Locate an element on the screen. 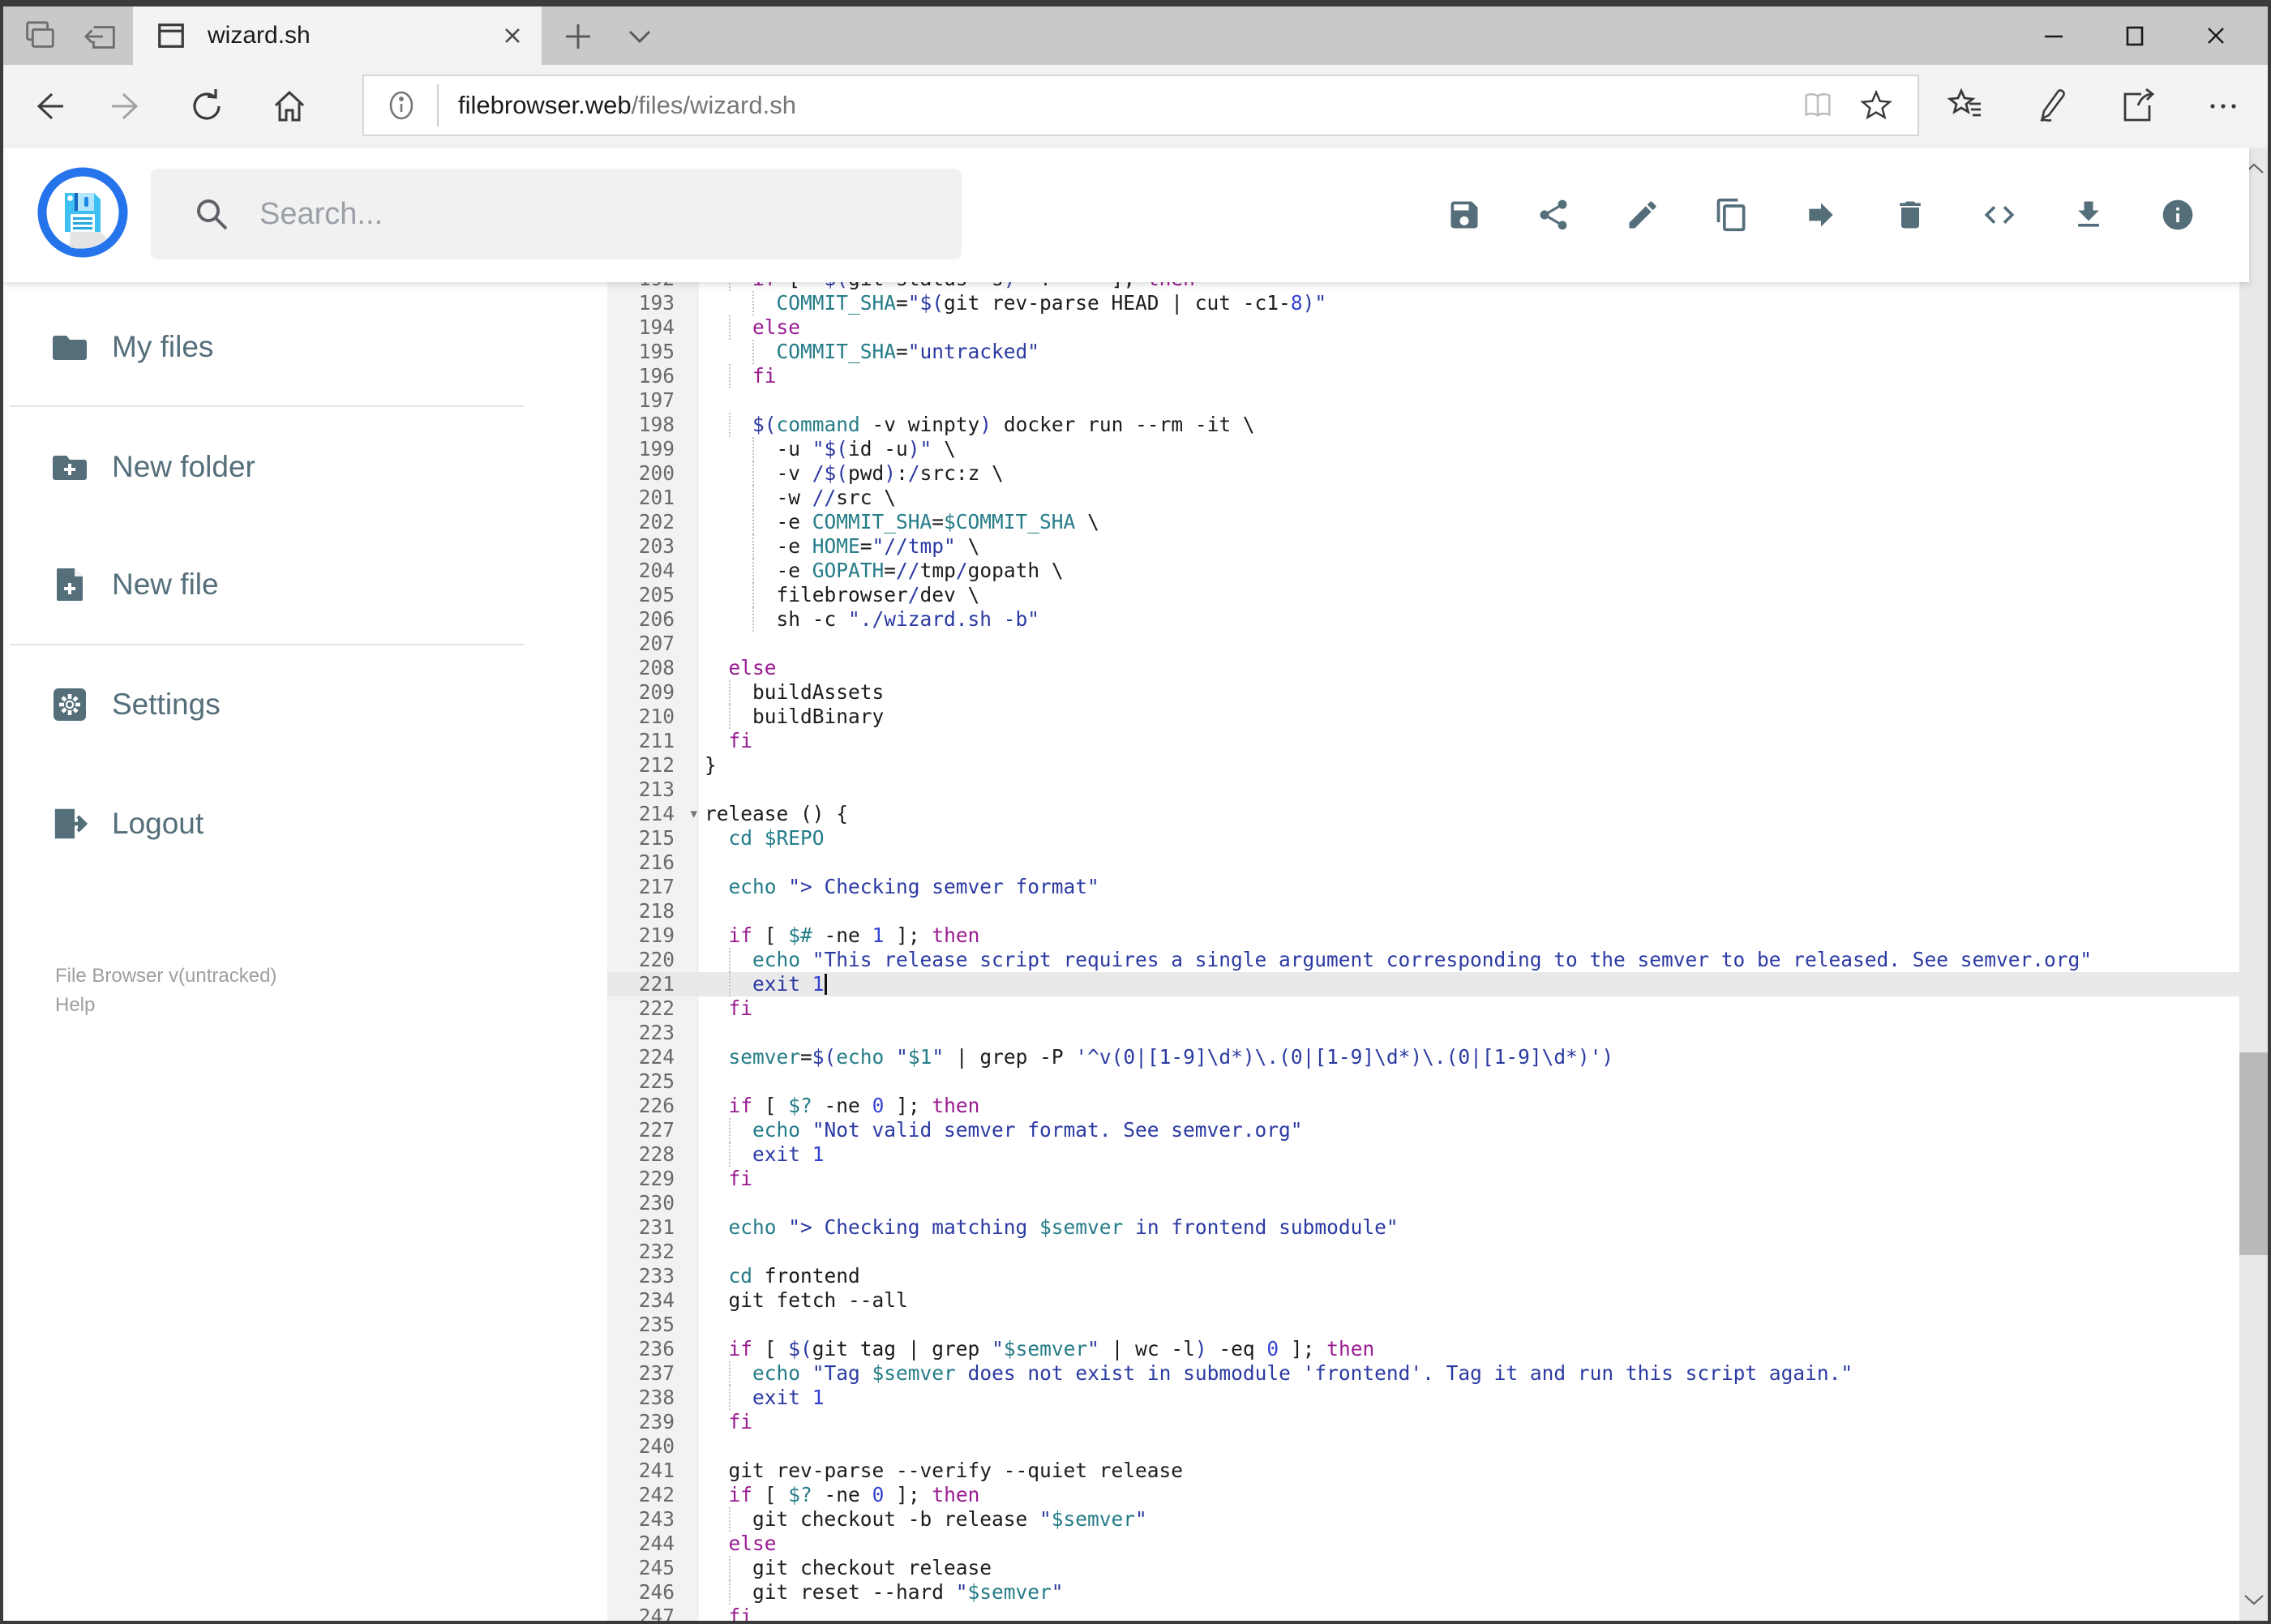  code-line: 205 filebrowser/dev \ is located at coordinates (1423, 595).